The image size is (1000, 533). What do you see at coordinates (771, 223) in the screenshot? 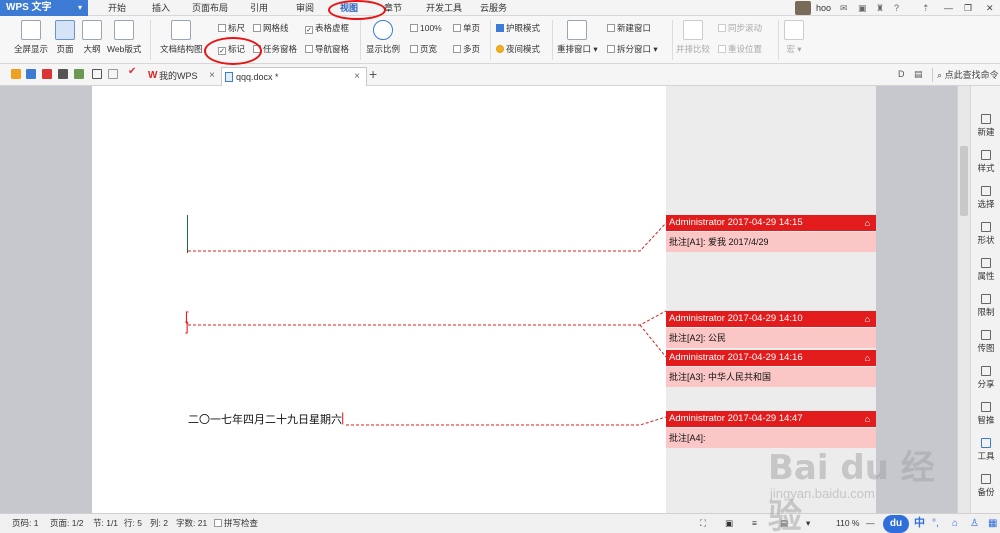
I see `comment-header: Administrator 2017-04-29 14:15 ⌂` at bounding box center [771, 223].